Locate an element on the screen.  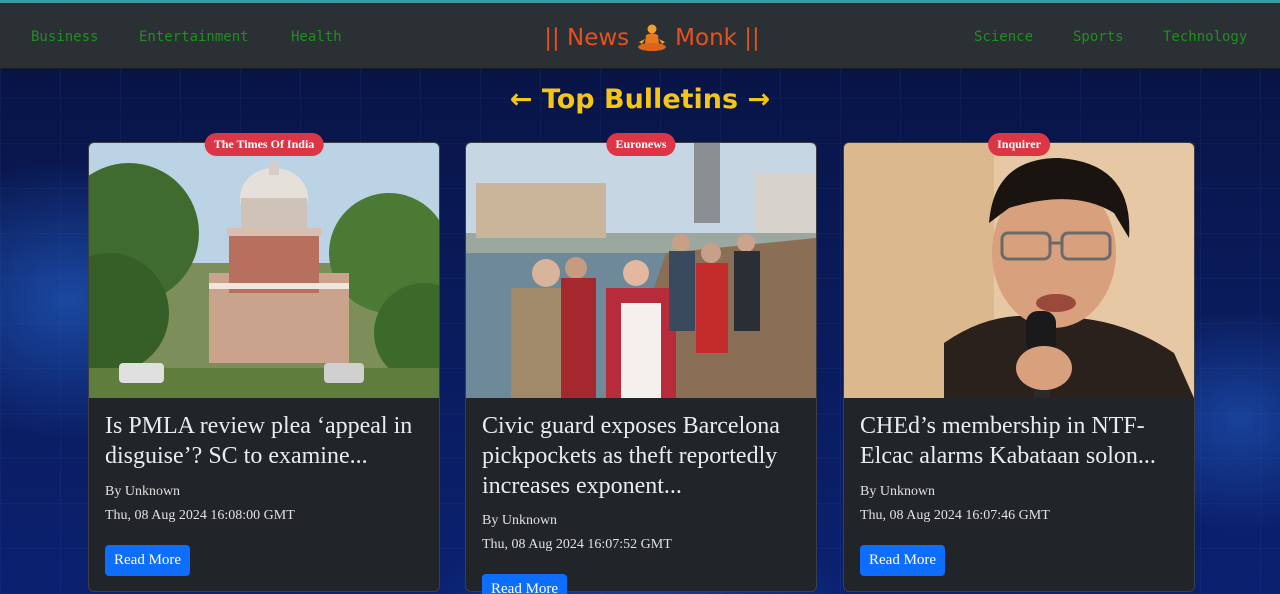
brand-logo: || News Monk || is located at coordinates (652, 38).